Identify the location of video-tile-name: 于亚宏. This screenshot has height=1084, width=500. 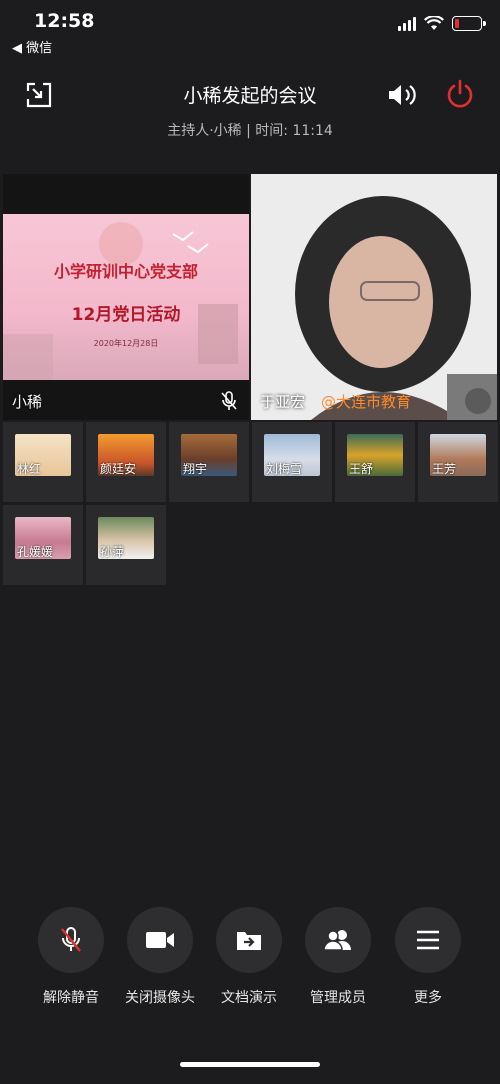
(283, 402).